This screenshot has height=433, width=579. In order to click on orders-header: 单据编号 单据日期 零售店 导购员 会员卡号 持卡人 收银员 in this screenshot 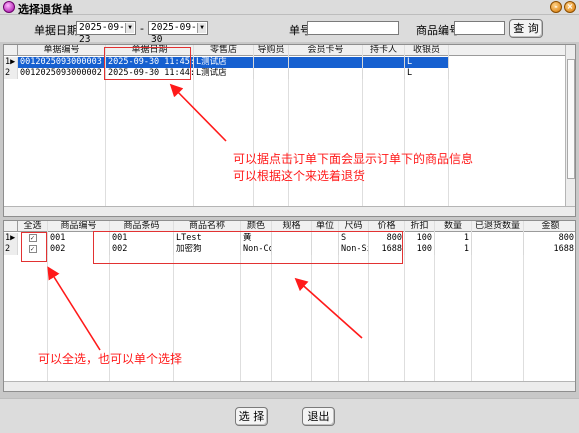, I will do `click(285, 50)`.